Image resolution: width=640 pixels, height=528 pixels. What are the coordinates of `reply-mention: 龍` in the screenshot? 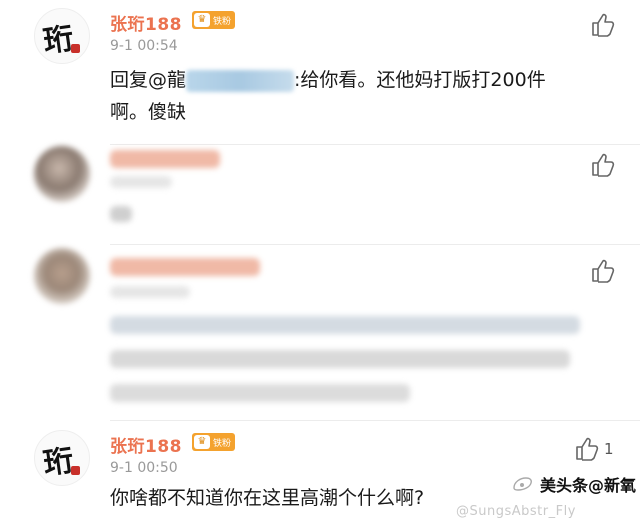 It's located at (176, 80).